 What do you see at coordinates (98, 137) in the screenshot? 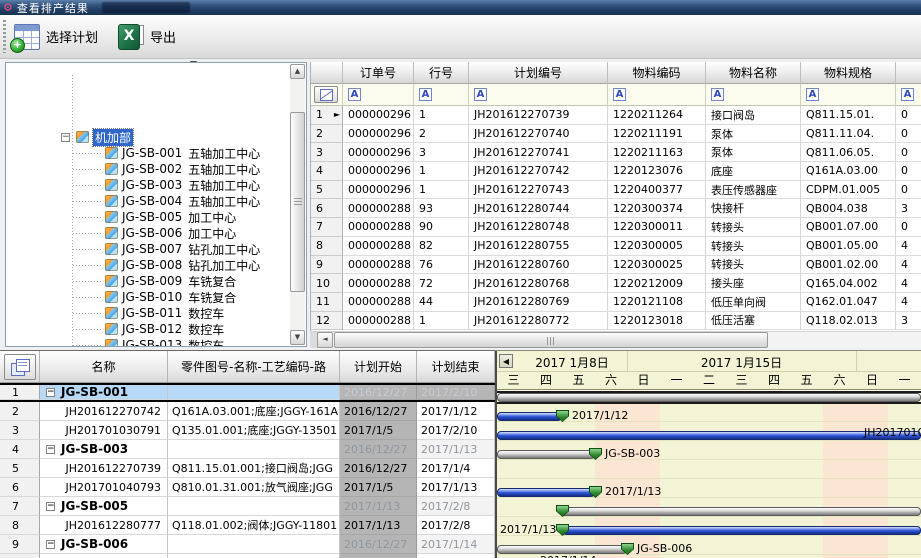
I see `tree-root-machining-dept: − 机加部` at bounding box center [98, 137].